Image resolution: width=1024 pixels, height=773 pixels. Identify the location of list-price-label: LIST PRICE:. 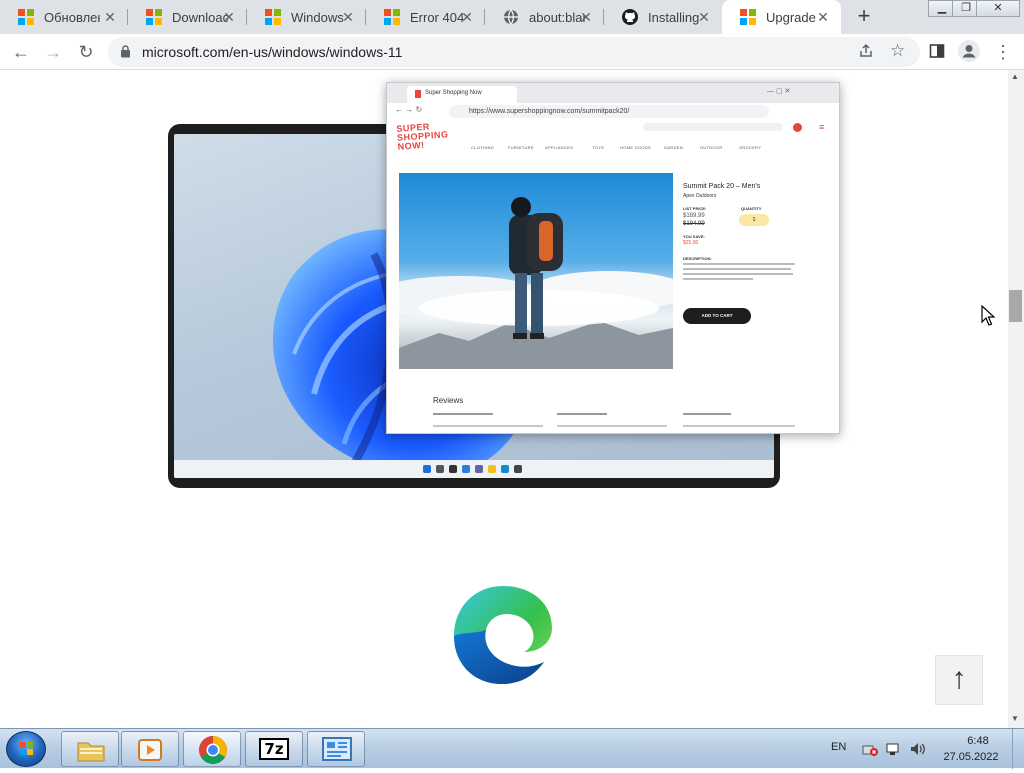
(695, 208).